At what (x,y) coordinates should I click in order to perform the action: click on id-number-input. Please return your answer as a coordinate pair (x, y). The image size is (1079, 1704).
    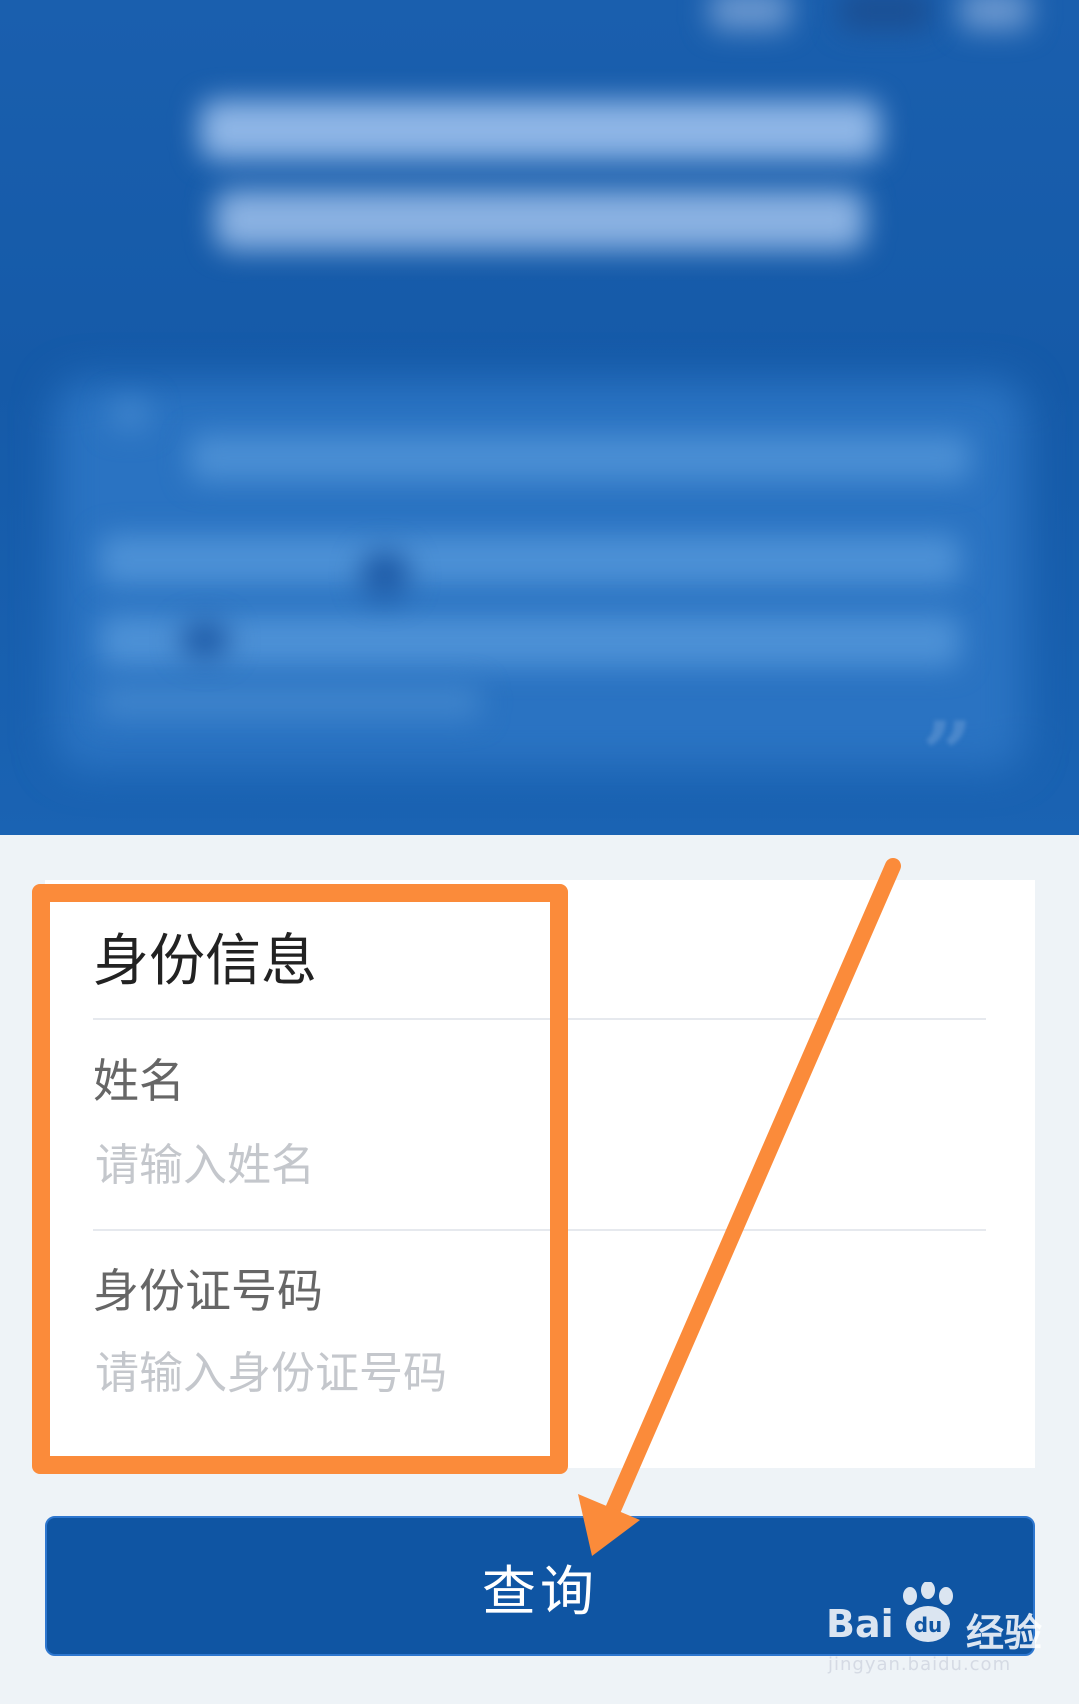
    Looking at the image, I should click on (535, 1373).